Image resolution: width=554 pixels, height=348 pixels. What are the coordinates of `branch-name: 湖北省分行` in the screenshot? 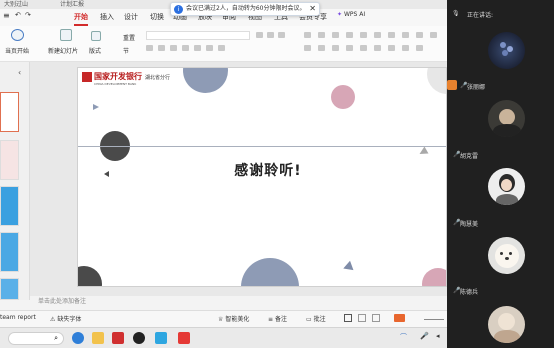 It's located at (158, 78).